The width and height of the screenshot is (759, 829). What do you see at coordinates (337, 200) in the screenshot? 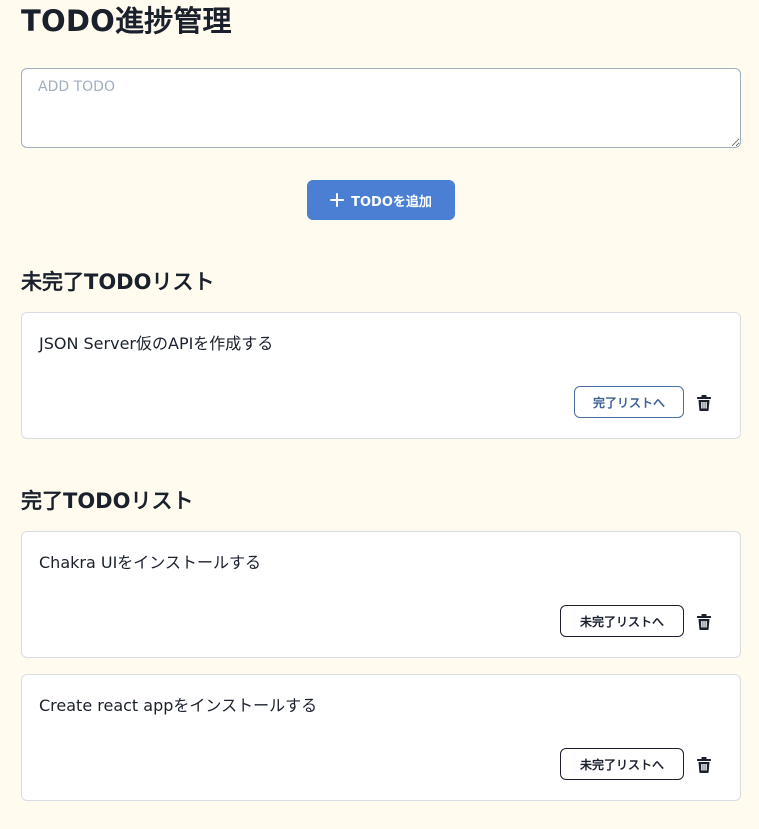
I see `plus-icon` at bounding box center [337, 200].